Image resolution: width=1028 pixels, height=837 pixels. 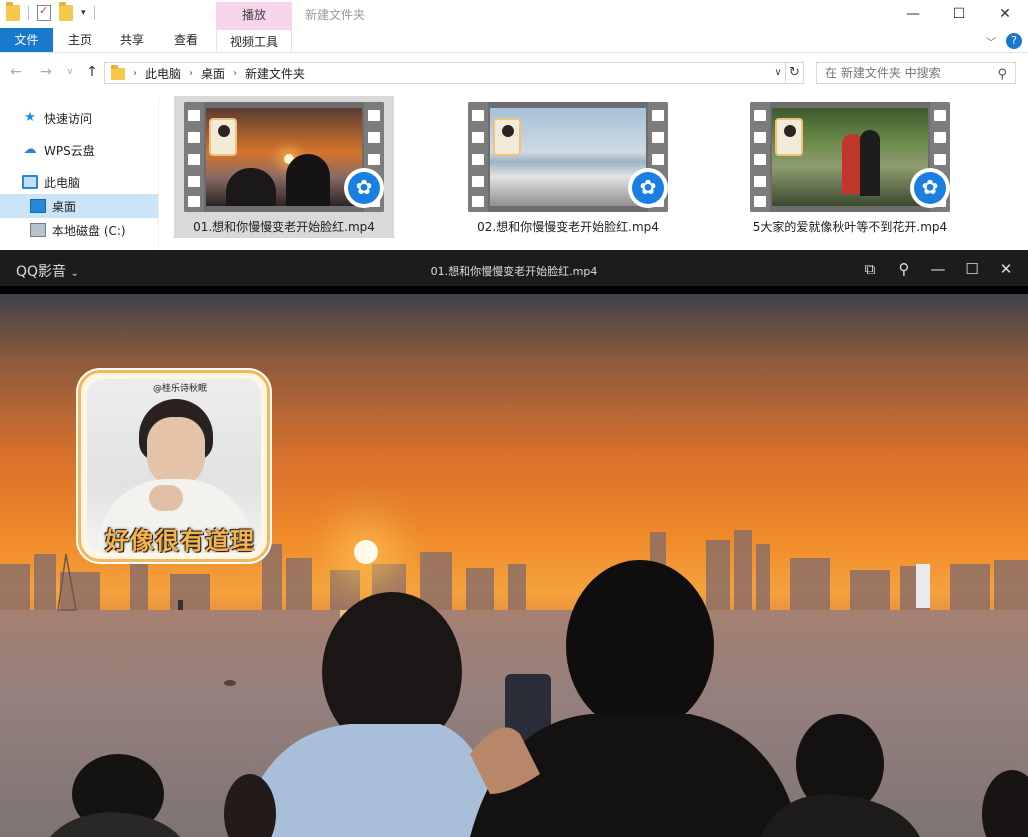 What do you see at coordinates (1014, 41) in the screenshot?
I see `help-icon: ?` at bounding box center [1014, 41].